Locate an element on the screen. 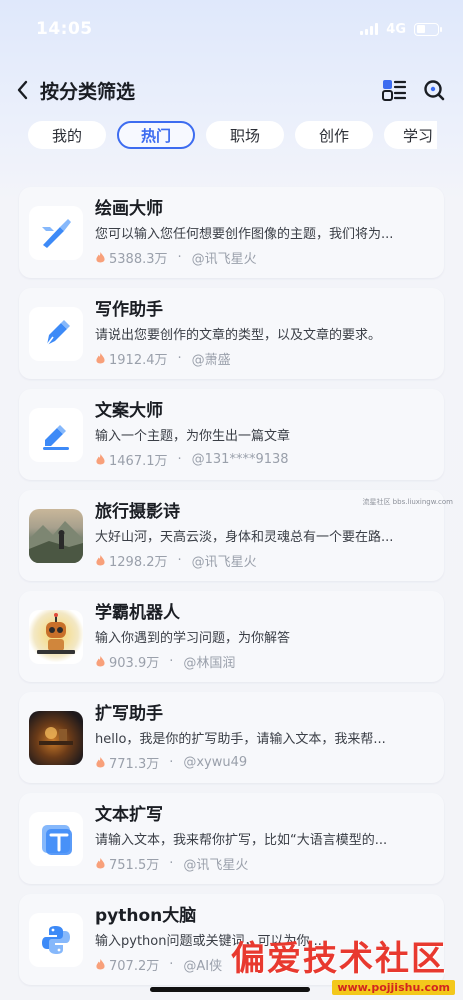 The height and width of the screenshot is (1000, 463). home-indicator is located at coordinates (230, 989).